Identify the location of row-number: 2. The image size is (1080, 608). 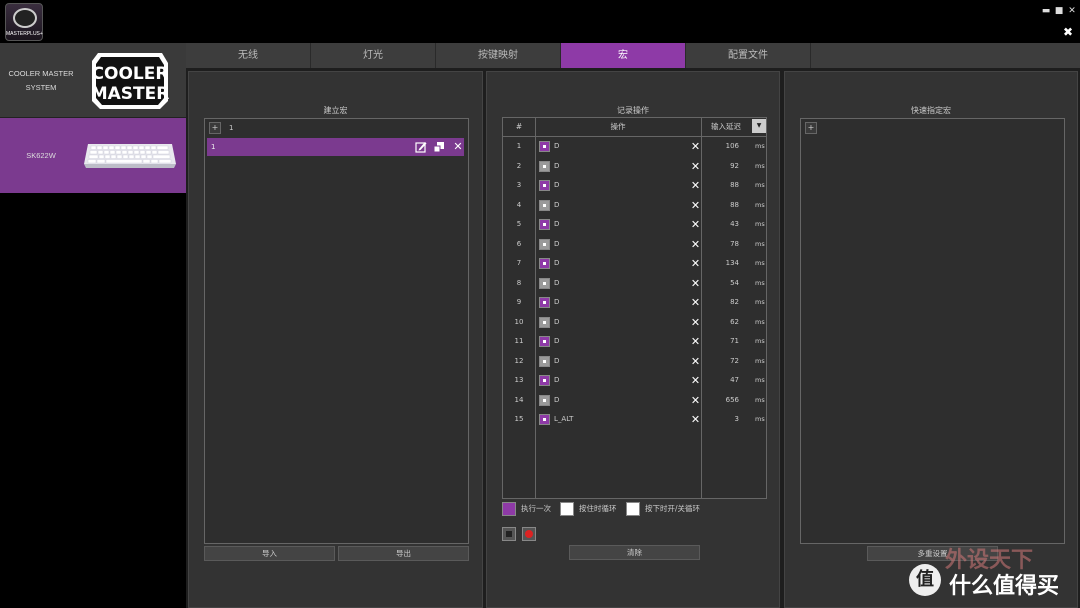
(519, 165).